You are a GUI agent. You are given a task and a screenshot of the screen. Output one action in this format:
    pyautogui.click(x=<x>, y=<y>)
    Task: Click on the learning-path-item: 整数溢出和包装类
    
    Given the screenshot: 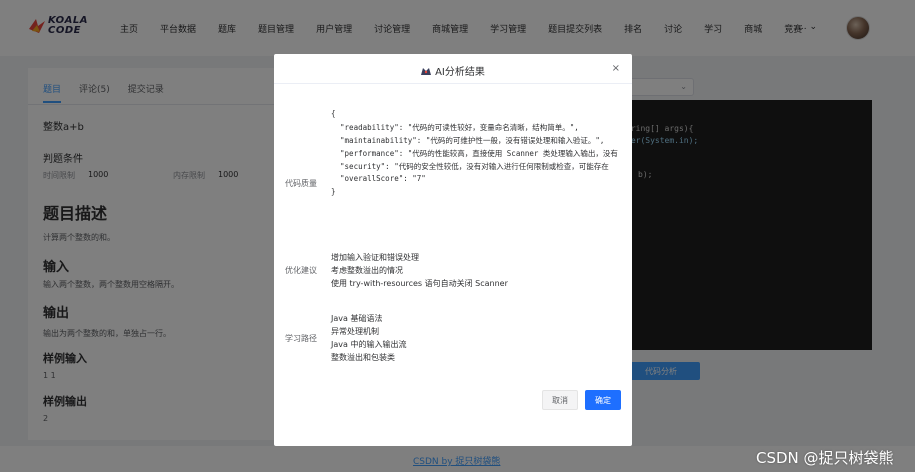 What is the action you would take?
    pyautogui.click(x=363, y=357)
    